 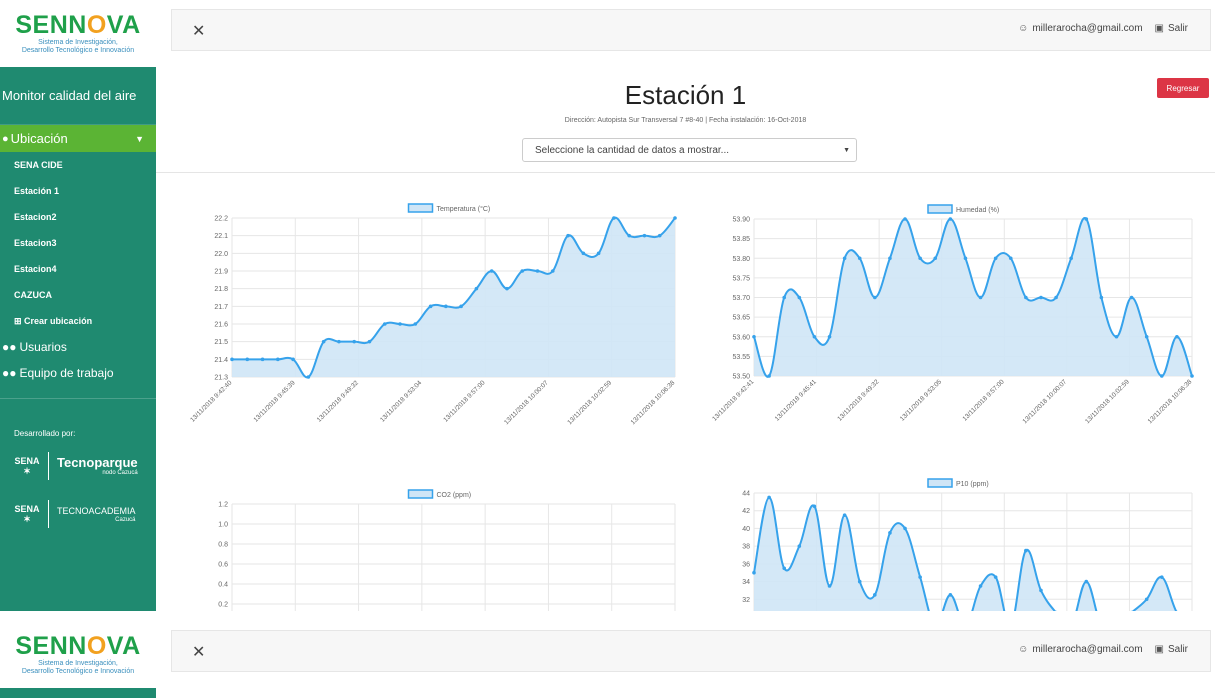 I want to click on legend-label: Temperatura (°C), so click(x=464, y=209).